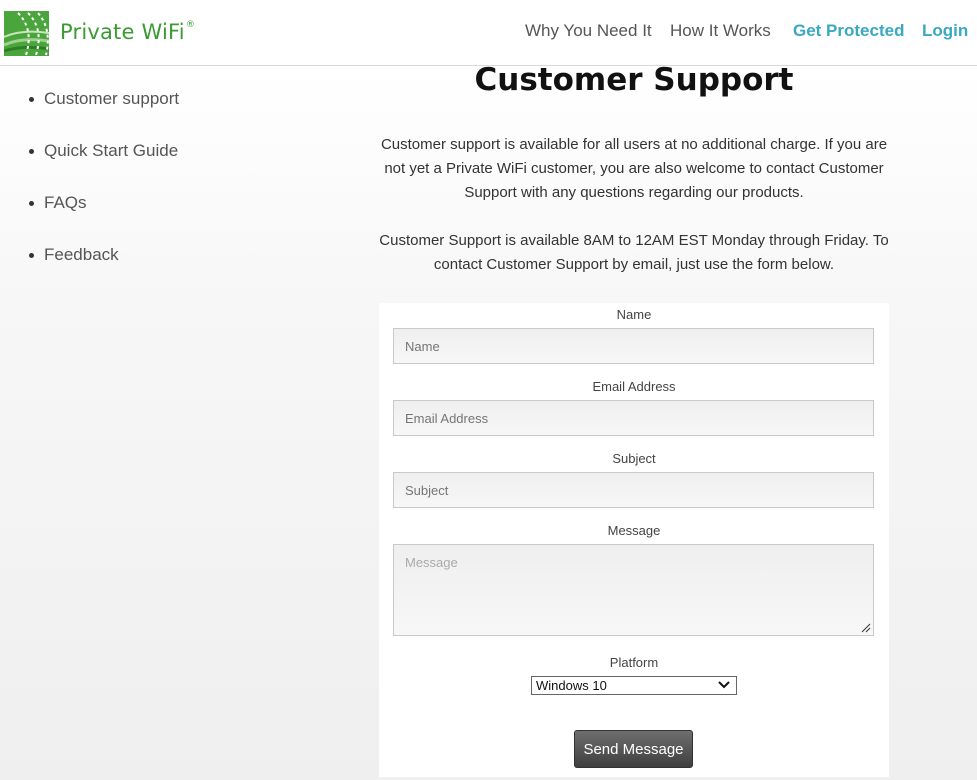  I want to click on private-wifi-logo-icon, so click(26, 33).